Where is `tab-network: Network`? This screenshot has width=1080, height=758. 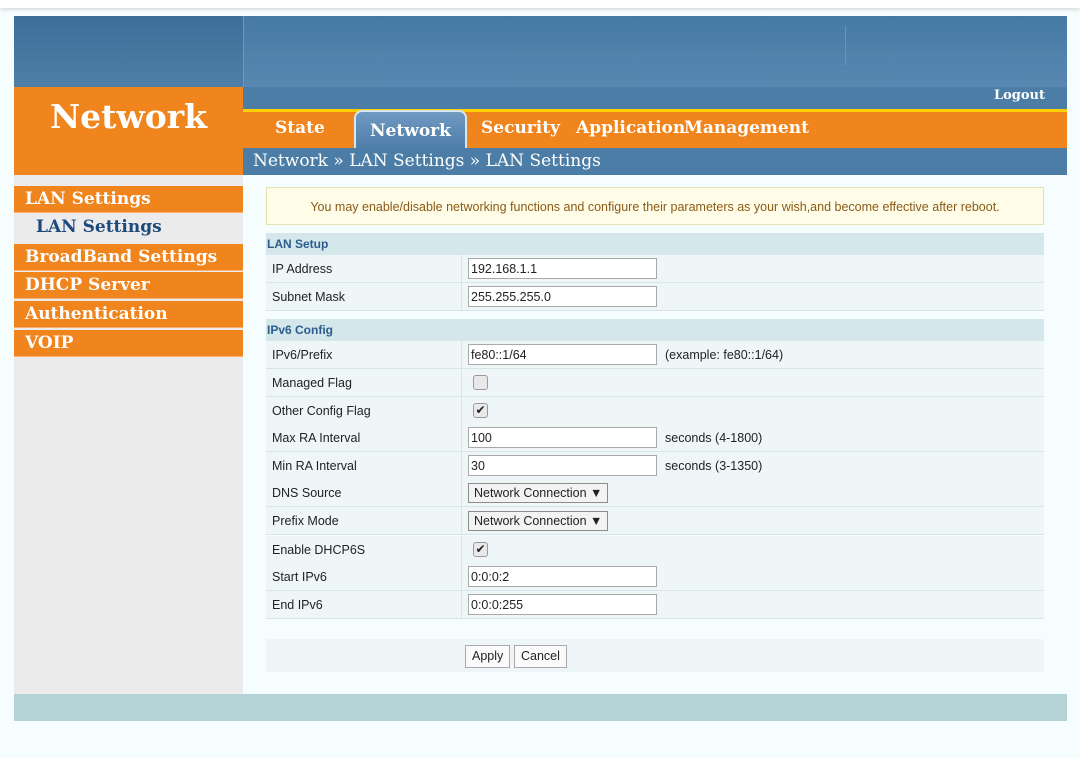 tab-network: Network is located at coordinates (410, 129).